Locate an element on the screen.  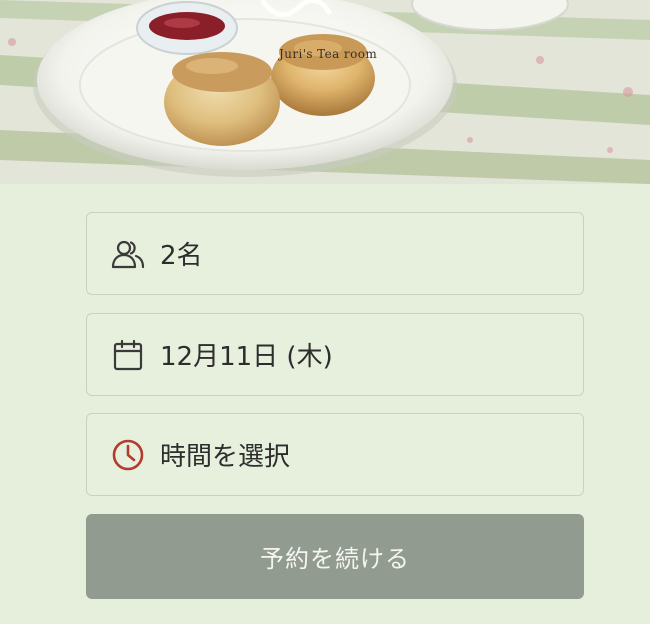
date-label: 12月11日 (木) is located at coordinates (246, 357).